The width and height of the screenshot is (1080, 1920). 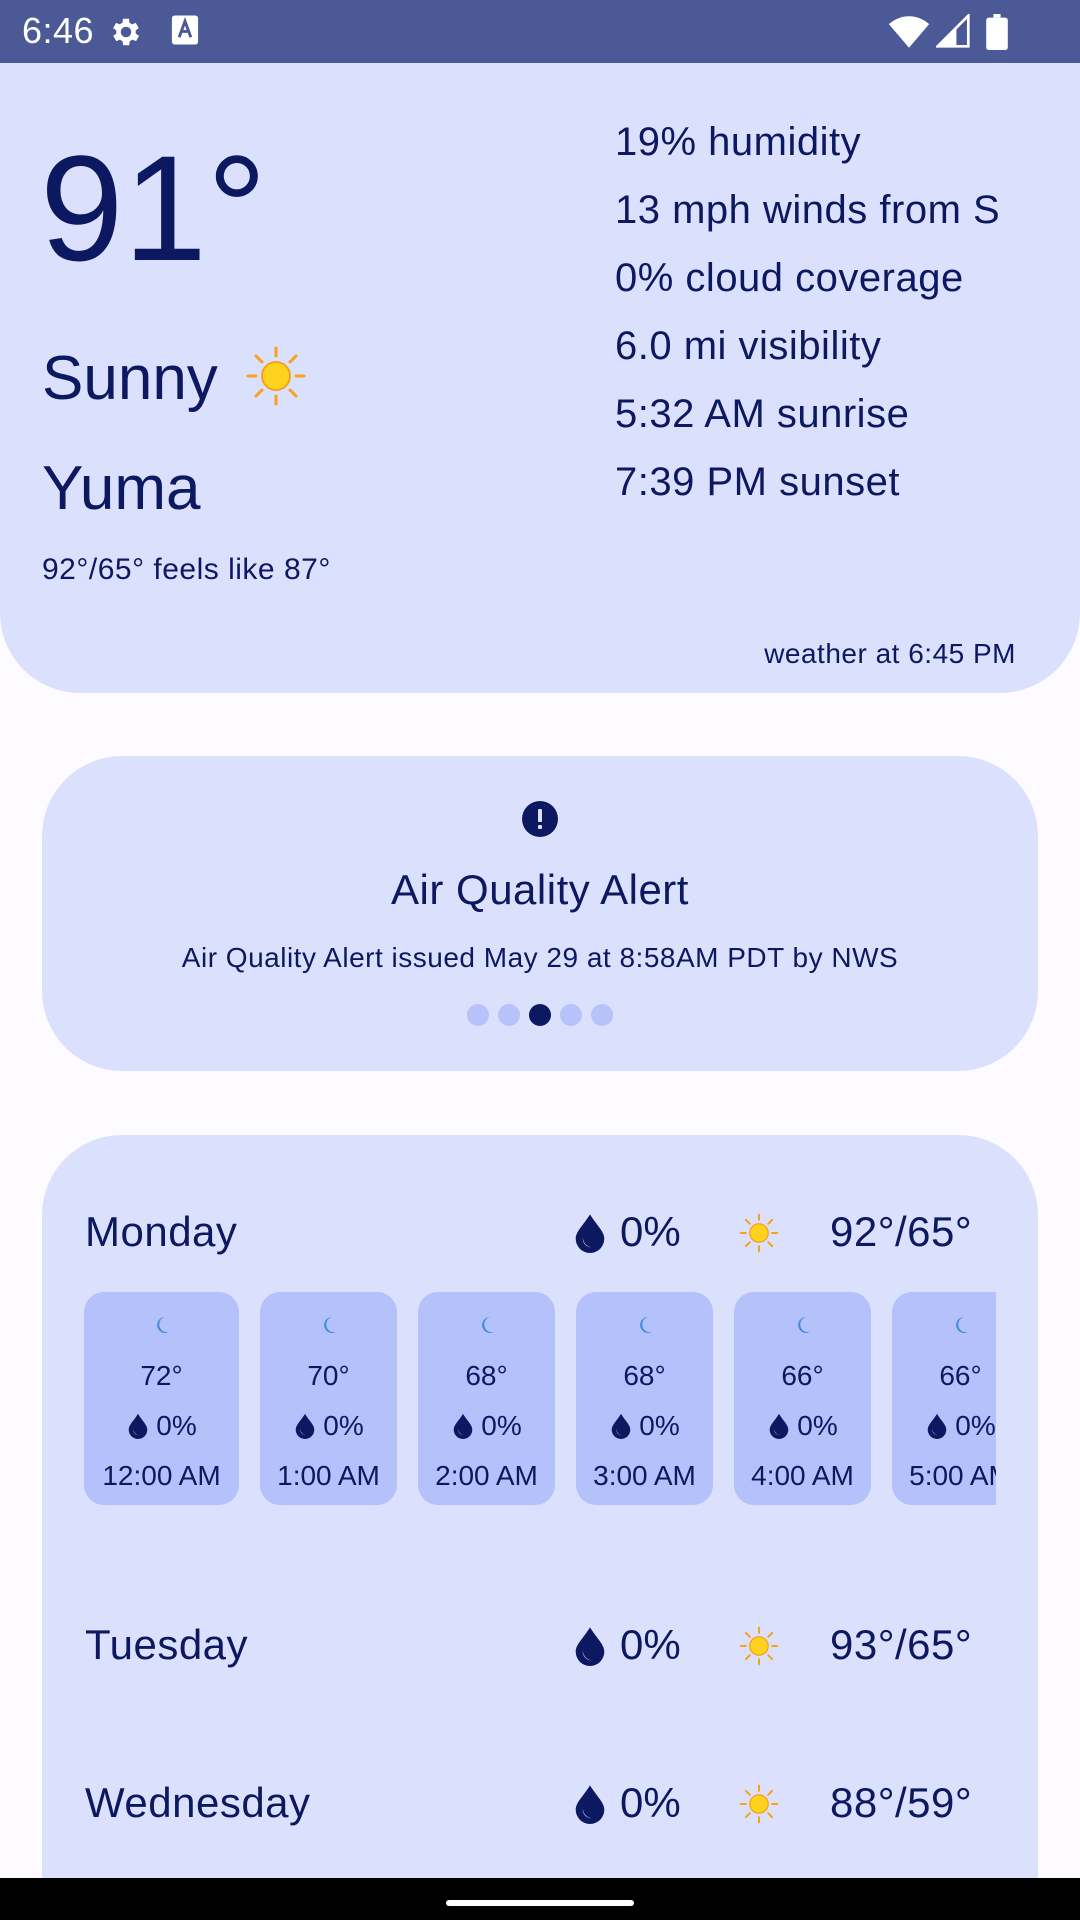 What do you see at coordinates (944, 1398) in the screenshot?
I see `hour-card: 66° 0% 5:00 AM` at bounding box center [944, 1398].